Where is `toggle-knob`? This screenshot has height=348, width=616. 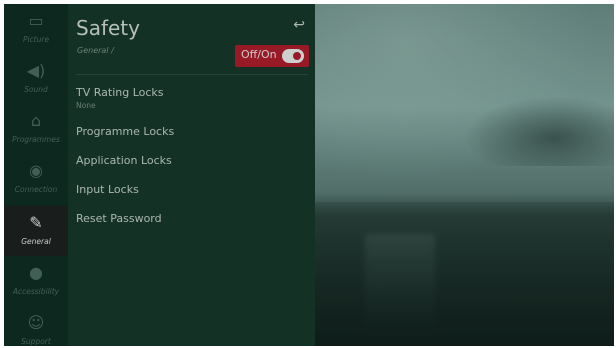 toggle-knob is located at coordinates (297, 56).